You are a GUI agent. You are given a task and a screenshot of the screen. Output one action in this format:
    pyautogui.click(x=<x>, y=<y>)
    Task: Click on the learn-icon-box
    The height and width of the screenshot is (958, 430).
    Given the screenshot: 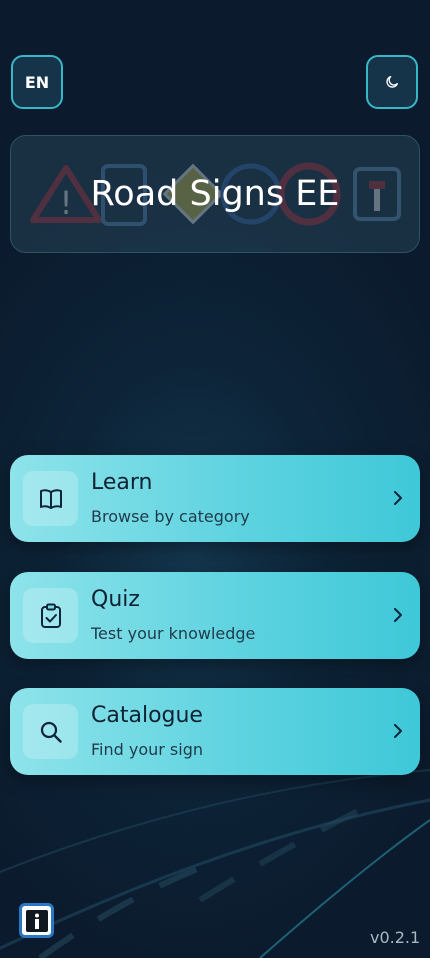 What is the action you would take?
    pyautogui.click(x=50, y=498)
    